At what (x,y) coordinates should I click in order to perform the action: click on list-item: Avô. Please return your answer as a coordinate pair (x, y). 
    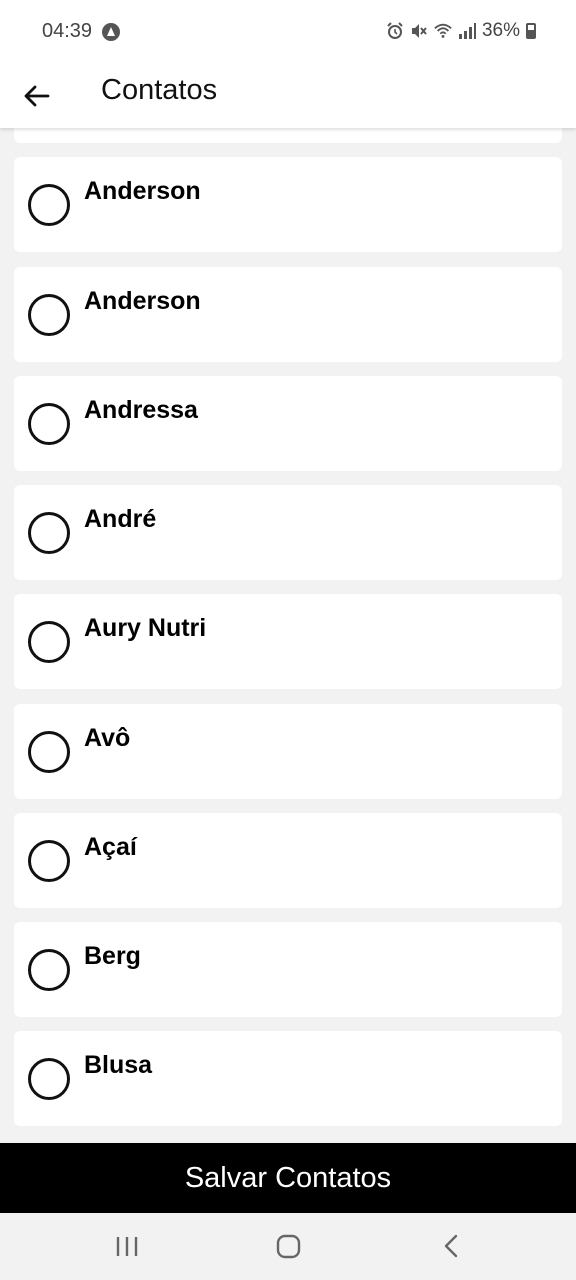
    Looking at the image, I should click on (288, 751).